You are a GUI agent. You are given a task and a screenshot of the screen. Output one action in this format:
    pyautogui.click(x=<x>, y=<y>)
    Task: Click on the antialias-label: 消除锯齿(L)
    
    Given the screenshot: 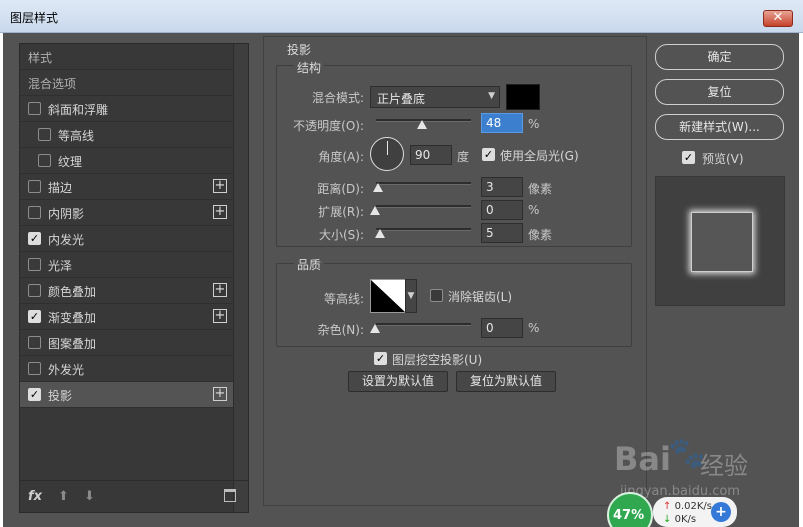 What is the action you would take?
    pyautogui.click(x=480, y=297)
    